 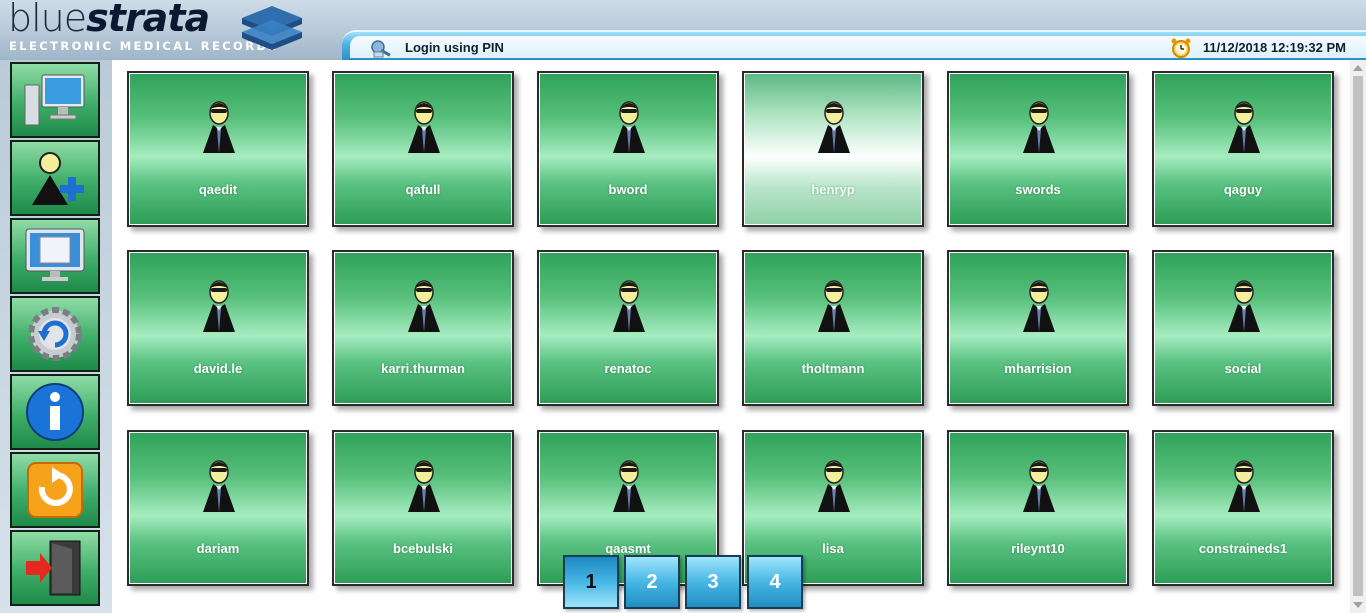 I want to click on logo-wordmark: bluestrata, so click(x=109, y=20).